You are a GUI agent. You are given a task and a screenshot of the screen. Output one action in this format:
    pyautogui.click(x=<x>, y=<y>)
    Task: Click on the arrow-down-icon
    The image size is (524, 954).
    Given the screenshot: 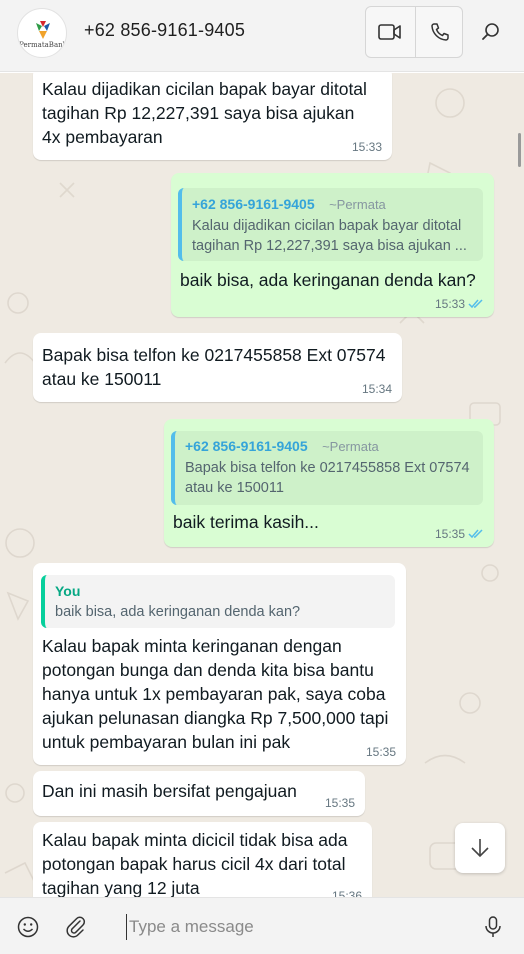 What is the action you would take?
    pyautogui.click(x=480, y=848)
    